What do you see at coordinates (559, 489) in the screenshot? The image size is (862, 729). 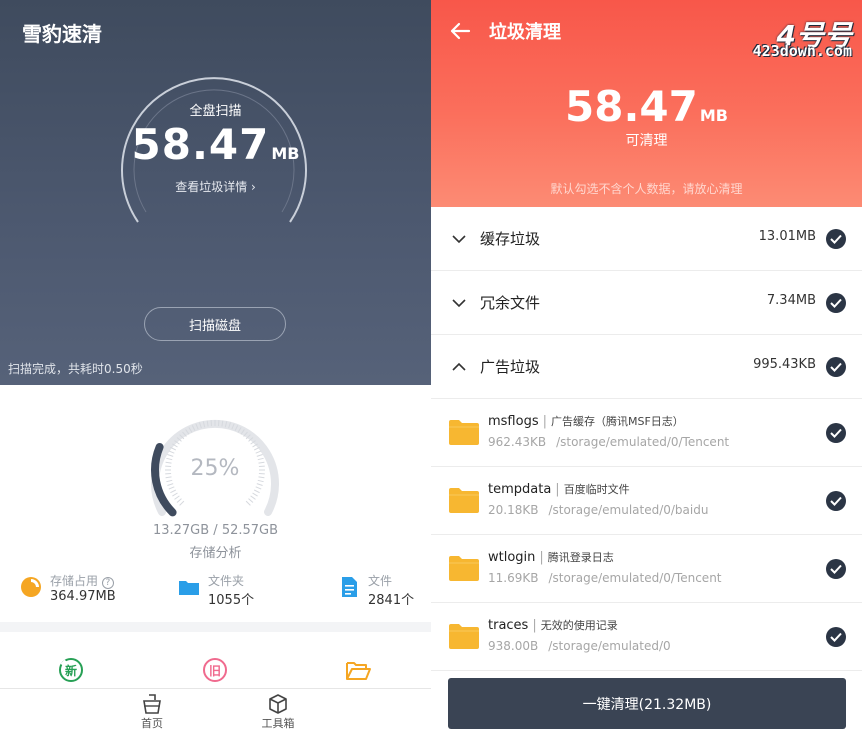 I see `item-name: tempdata | 百度临时文件` at bounding box center [559, 489].